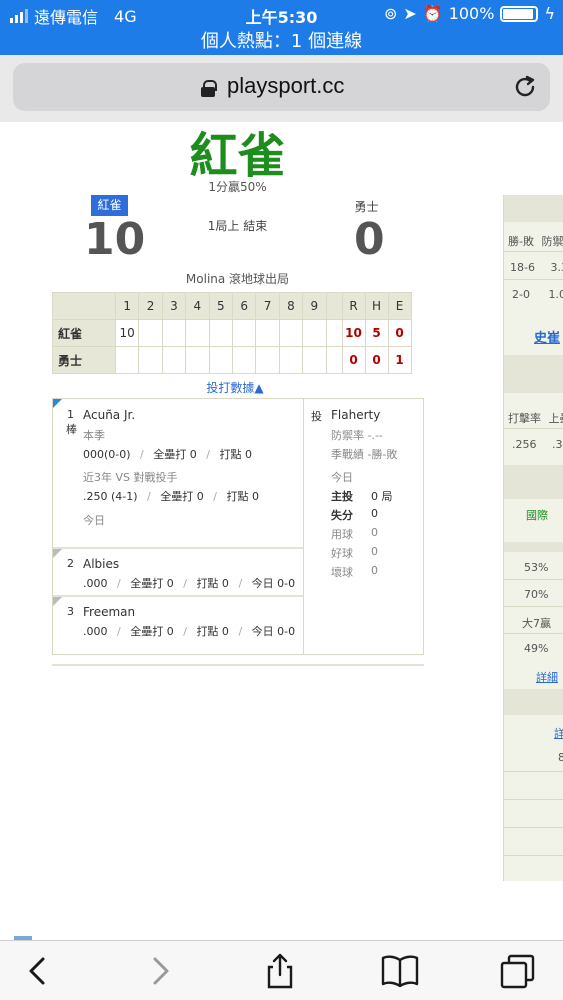 Image resolution: width=563 pixels, height=1000 pixels. Describe the element at coordinates (342, 534) in the screenshot. I see `pitcher-stat-label: 用球` at that location.